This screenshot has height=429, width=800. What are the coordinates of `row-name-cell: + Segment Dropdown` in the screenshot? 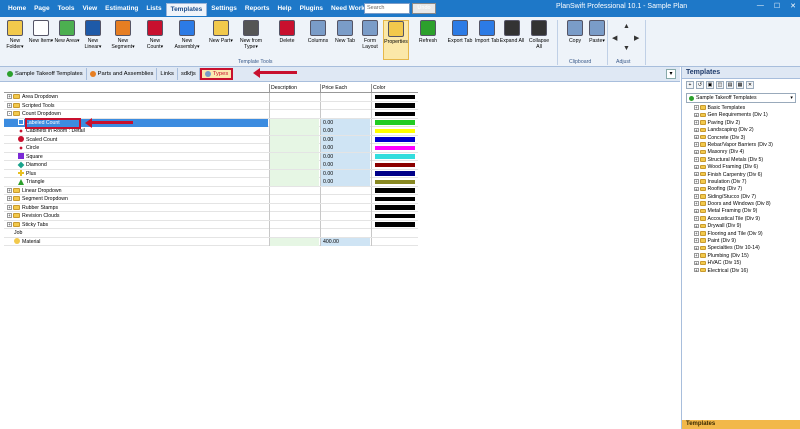 It's located at (136, 199).